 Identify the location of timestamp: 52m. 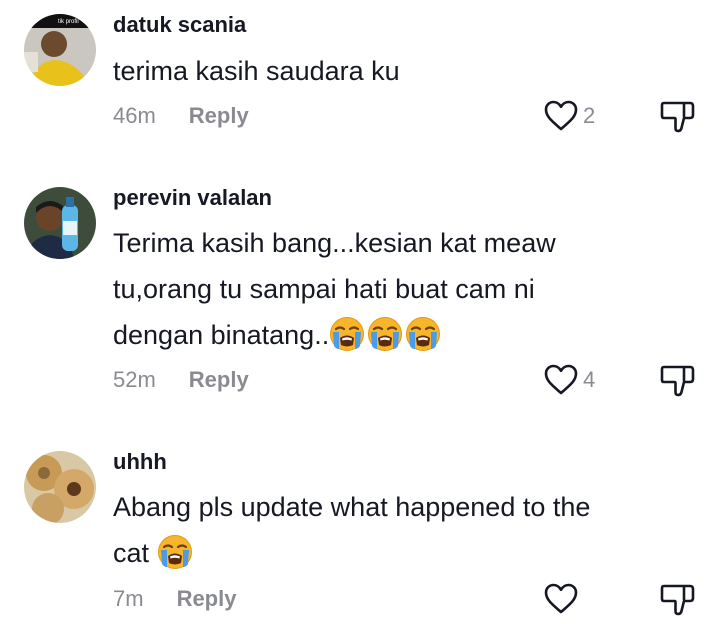
(134, 379).